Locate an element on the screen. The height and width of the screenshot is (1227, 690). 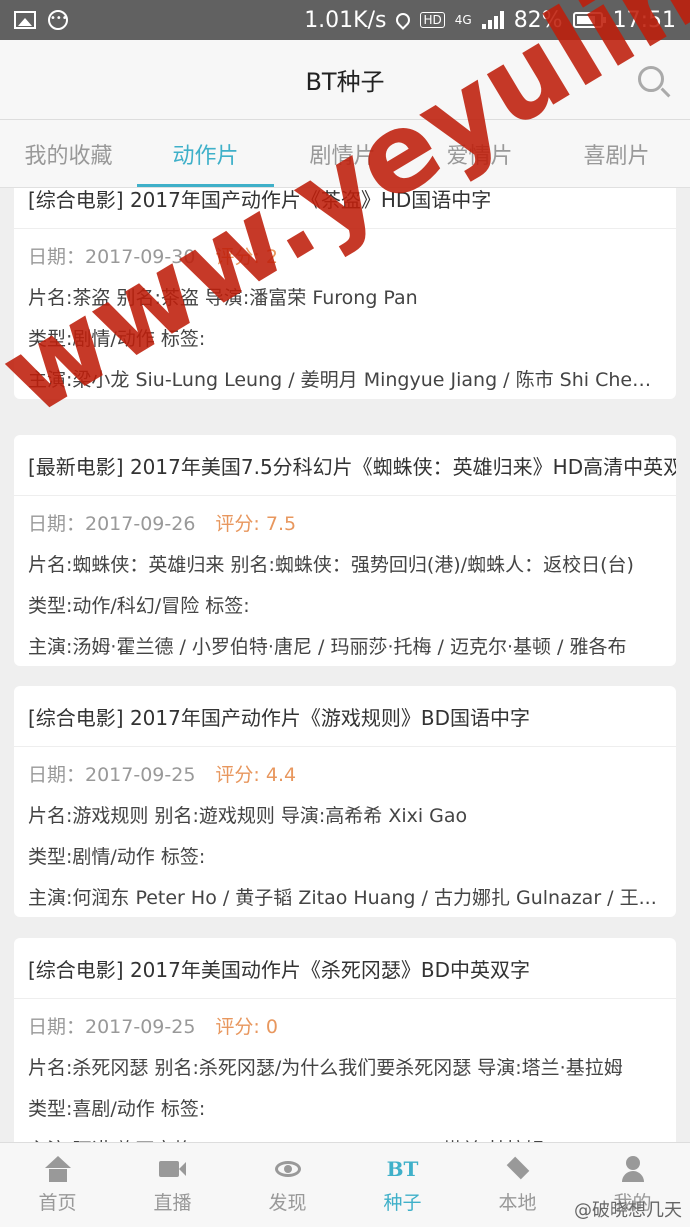
item-name-line: 片名:茶盗 别名:茶盗 导演:潘富荣 Furong Pan is located at coordinates (345, 296).